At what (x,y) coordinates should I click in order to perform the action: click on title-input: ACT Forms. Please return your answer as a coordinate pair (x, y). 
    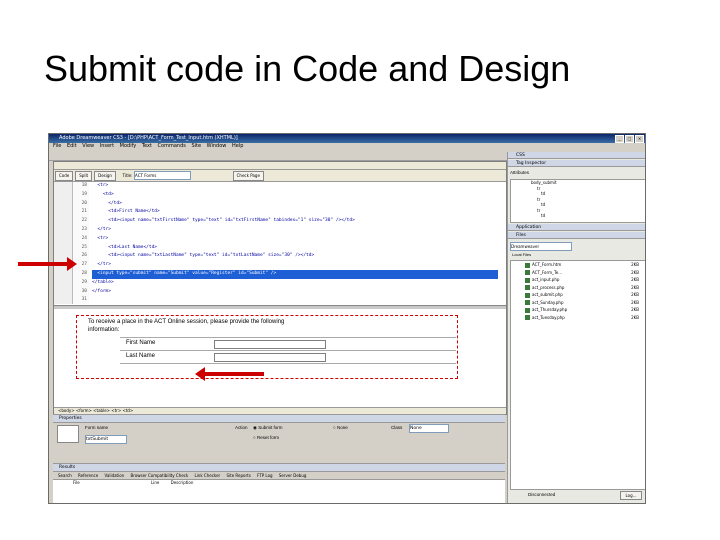
    Looking at the image, I should click on (163, 175).